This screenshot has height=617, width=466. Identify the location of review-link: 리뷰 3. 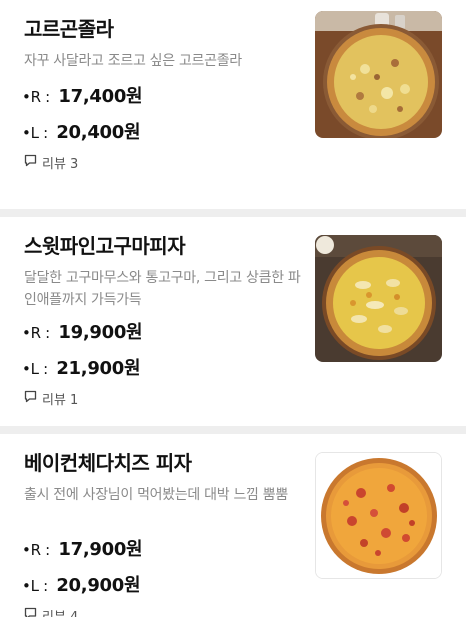
(51, 162).